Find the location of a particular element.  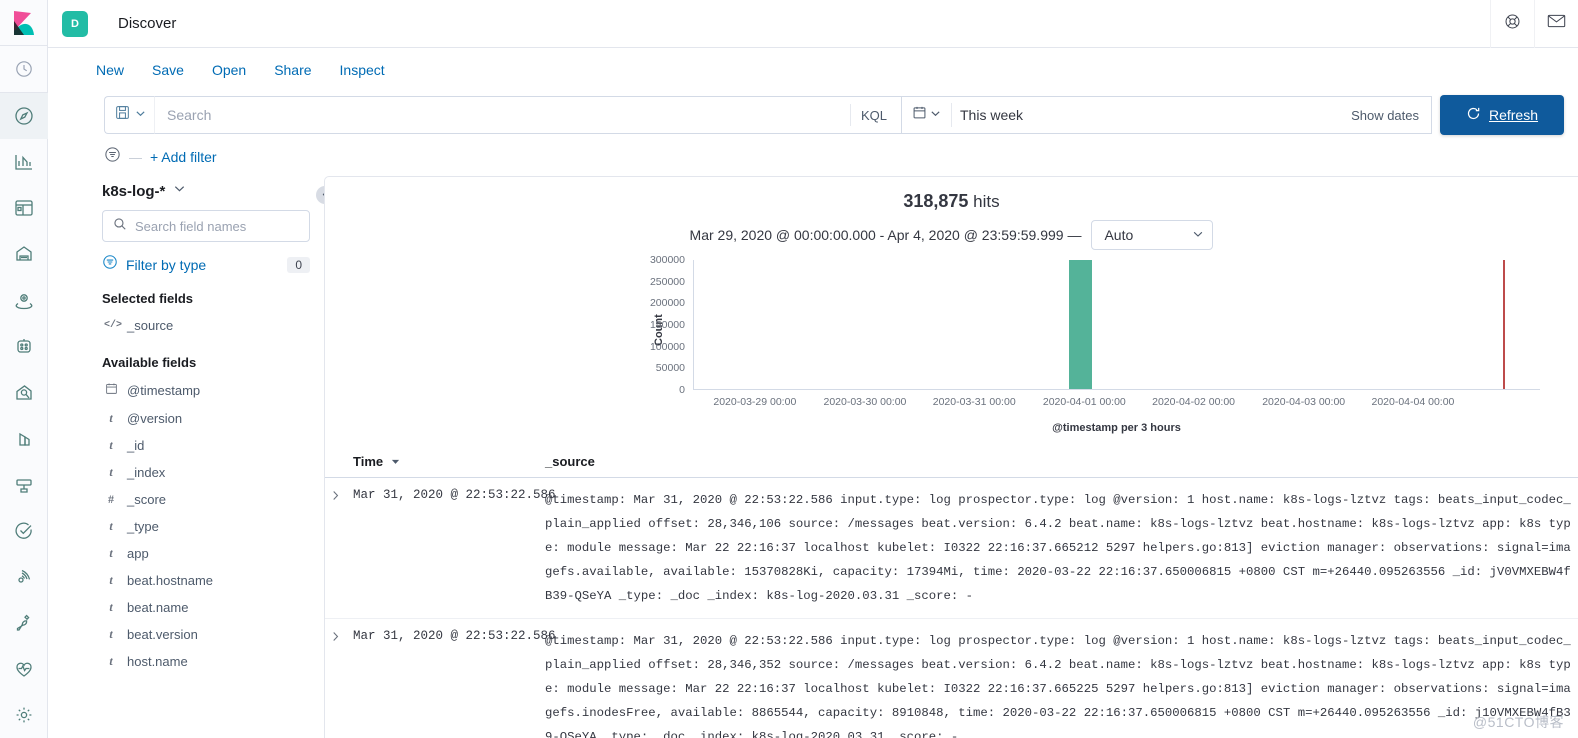

query-language-button: KQL is located at coordinates (870, 115).